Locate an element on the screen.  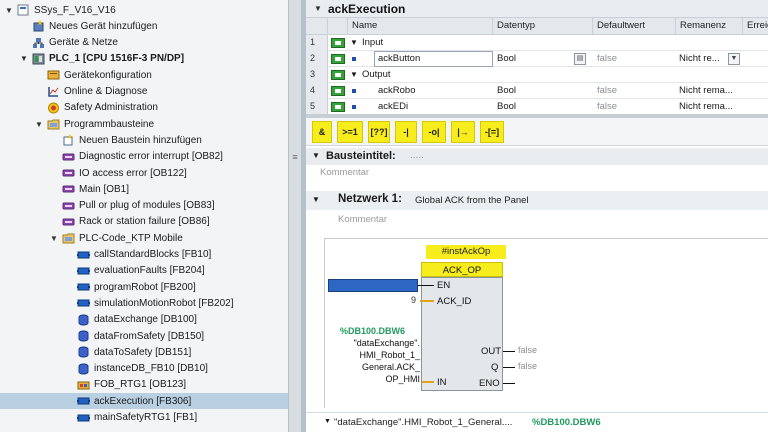
and-button: & is located at coordinates (322, 132).